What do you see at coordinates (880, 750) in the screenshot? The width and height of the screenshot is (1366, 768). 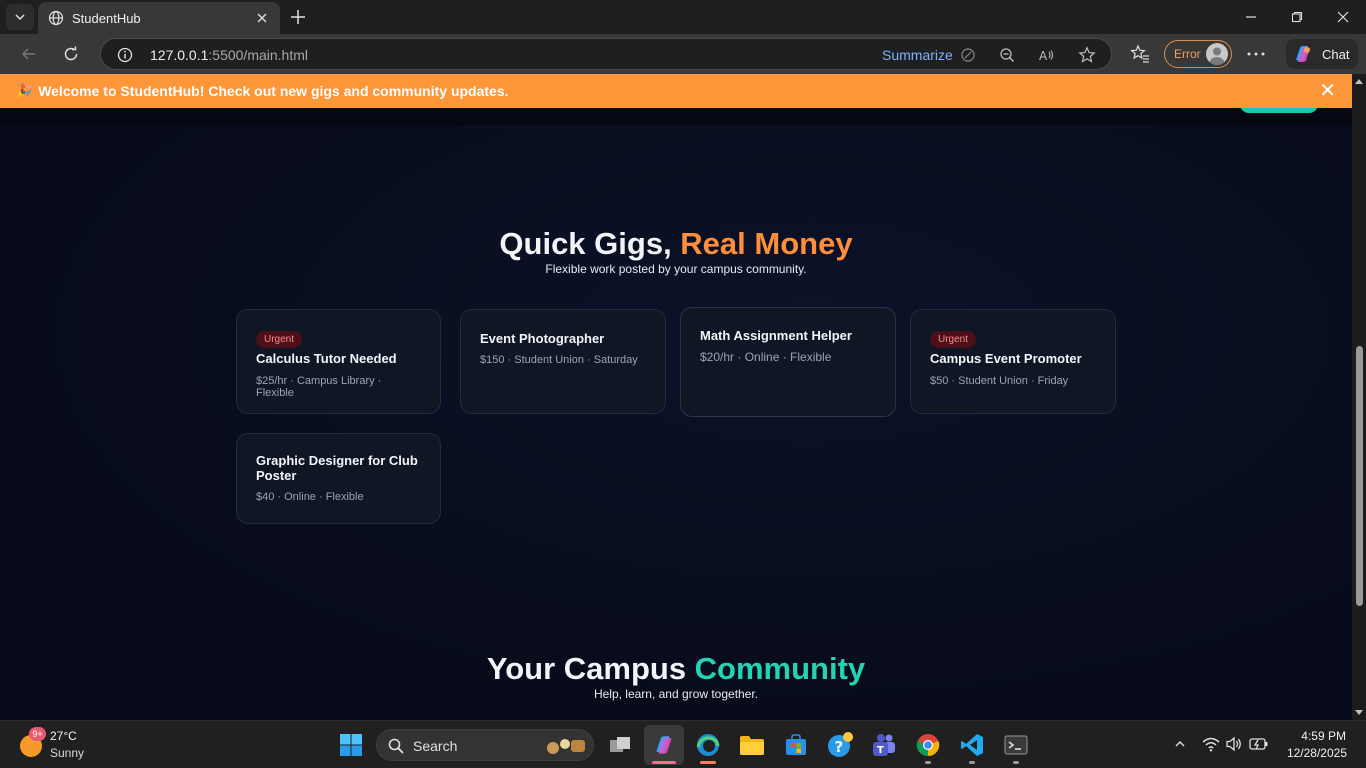 I see `svg-text: T` at bounding box center [880, 750].